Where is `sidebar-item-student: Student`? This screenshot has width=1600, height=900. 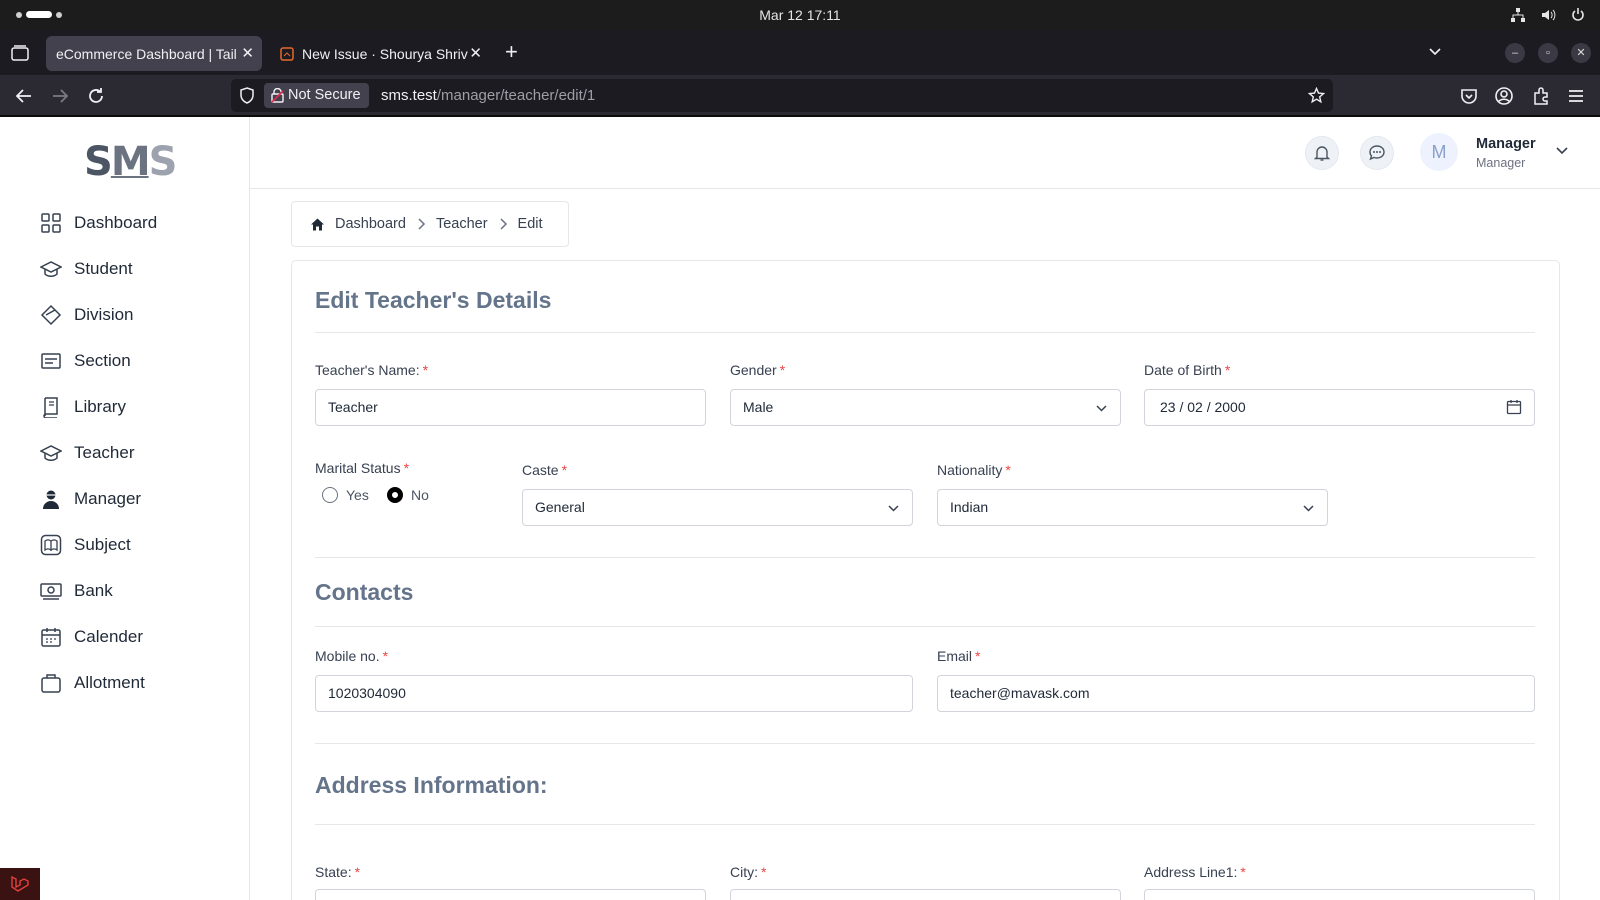 sidebar-item-student: Student is located at coordinates (86, 269).